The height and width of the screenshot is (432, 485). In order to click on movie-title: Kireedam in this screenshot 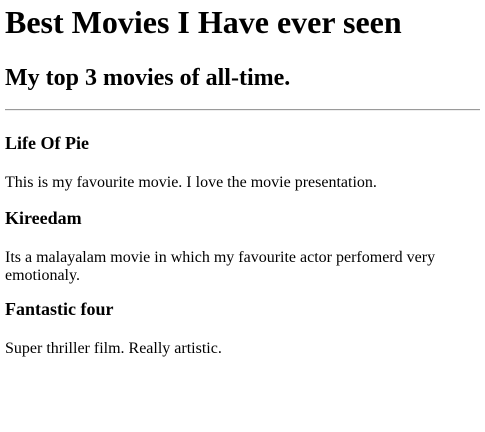, I will do `click(43, 218)`.